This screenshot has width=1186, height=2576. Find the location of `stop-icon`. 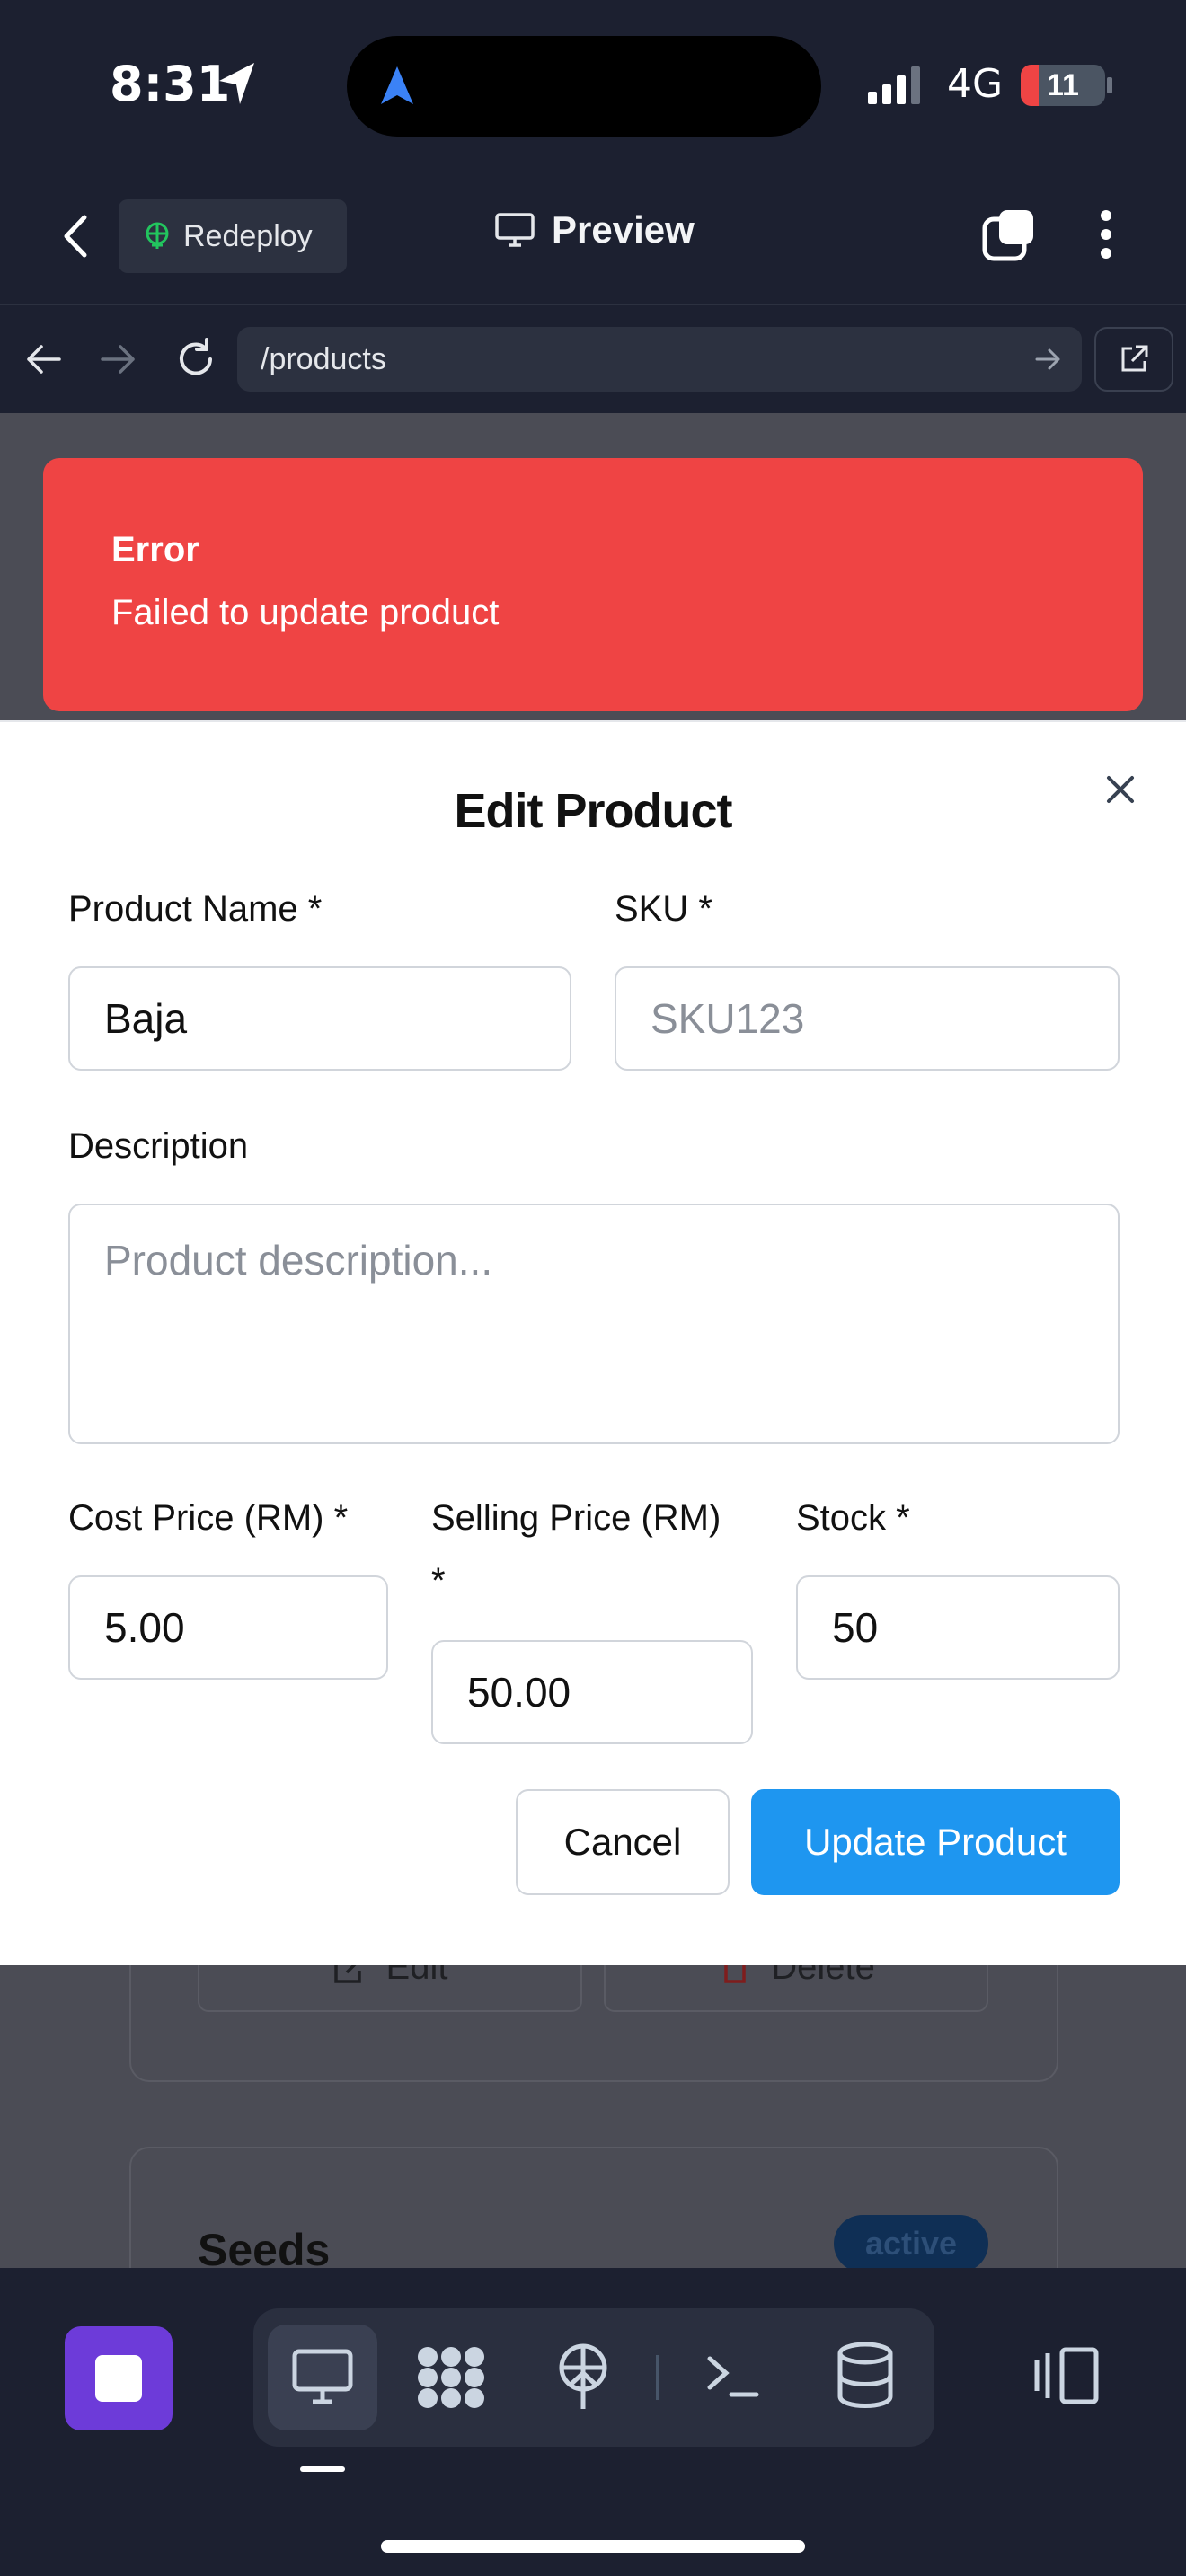

stop-icon is located at coordinates (118, 2378).